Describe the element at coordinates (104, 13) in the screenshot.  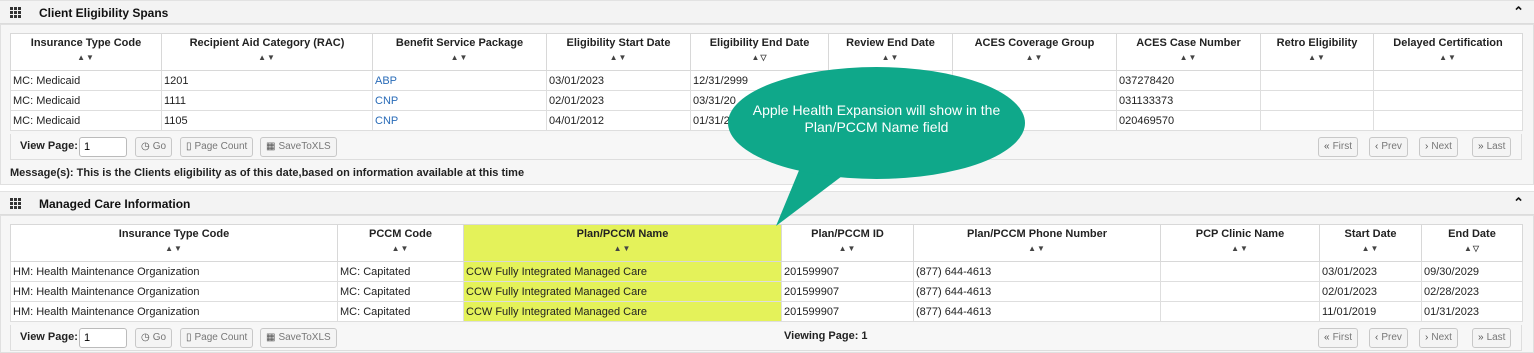
I see `eligibility-panel-title: Client Eligibility Spans` at that location.